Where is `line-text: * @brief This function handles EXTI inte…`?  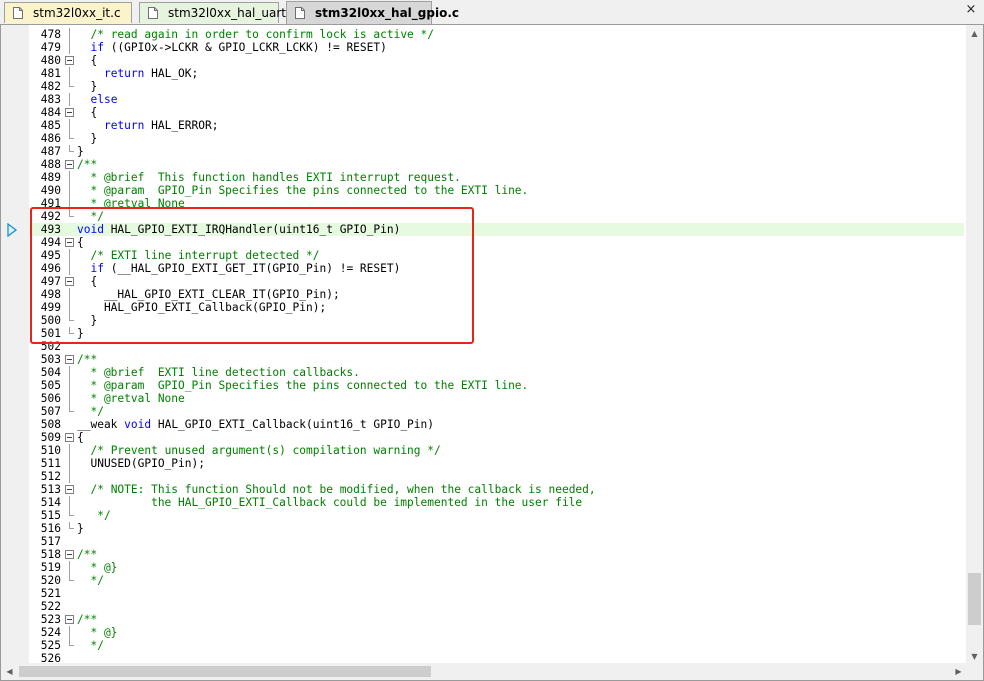 line-text: * @brief This function handles EXTI inte… is located at coordinates (268, 177).